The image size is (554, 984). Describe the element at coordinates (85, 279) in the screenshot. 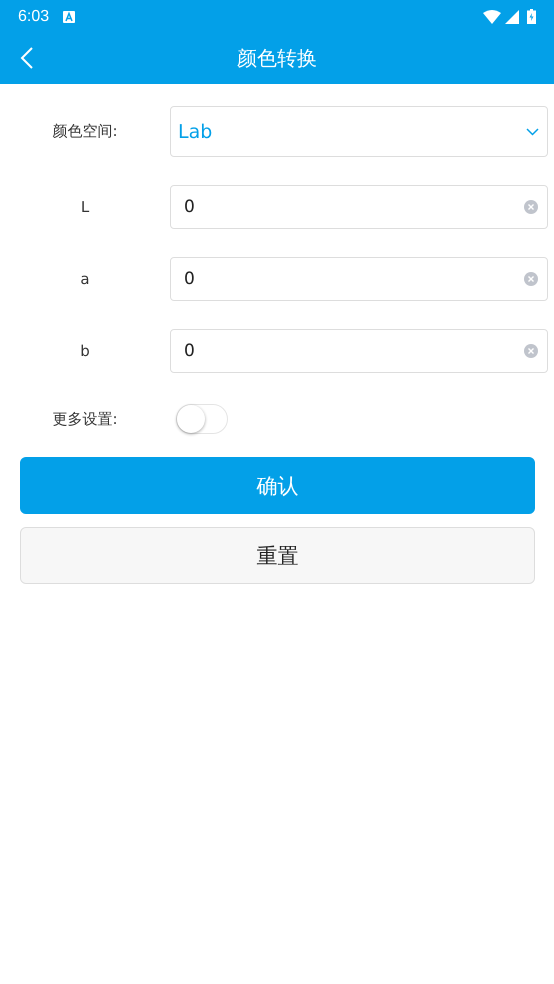

I see `field-label: a` at that location.